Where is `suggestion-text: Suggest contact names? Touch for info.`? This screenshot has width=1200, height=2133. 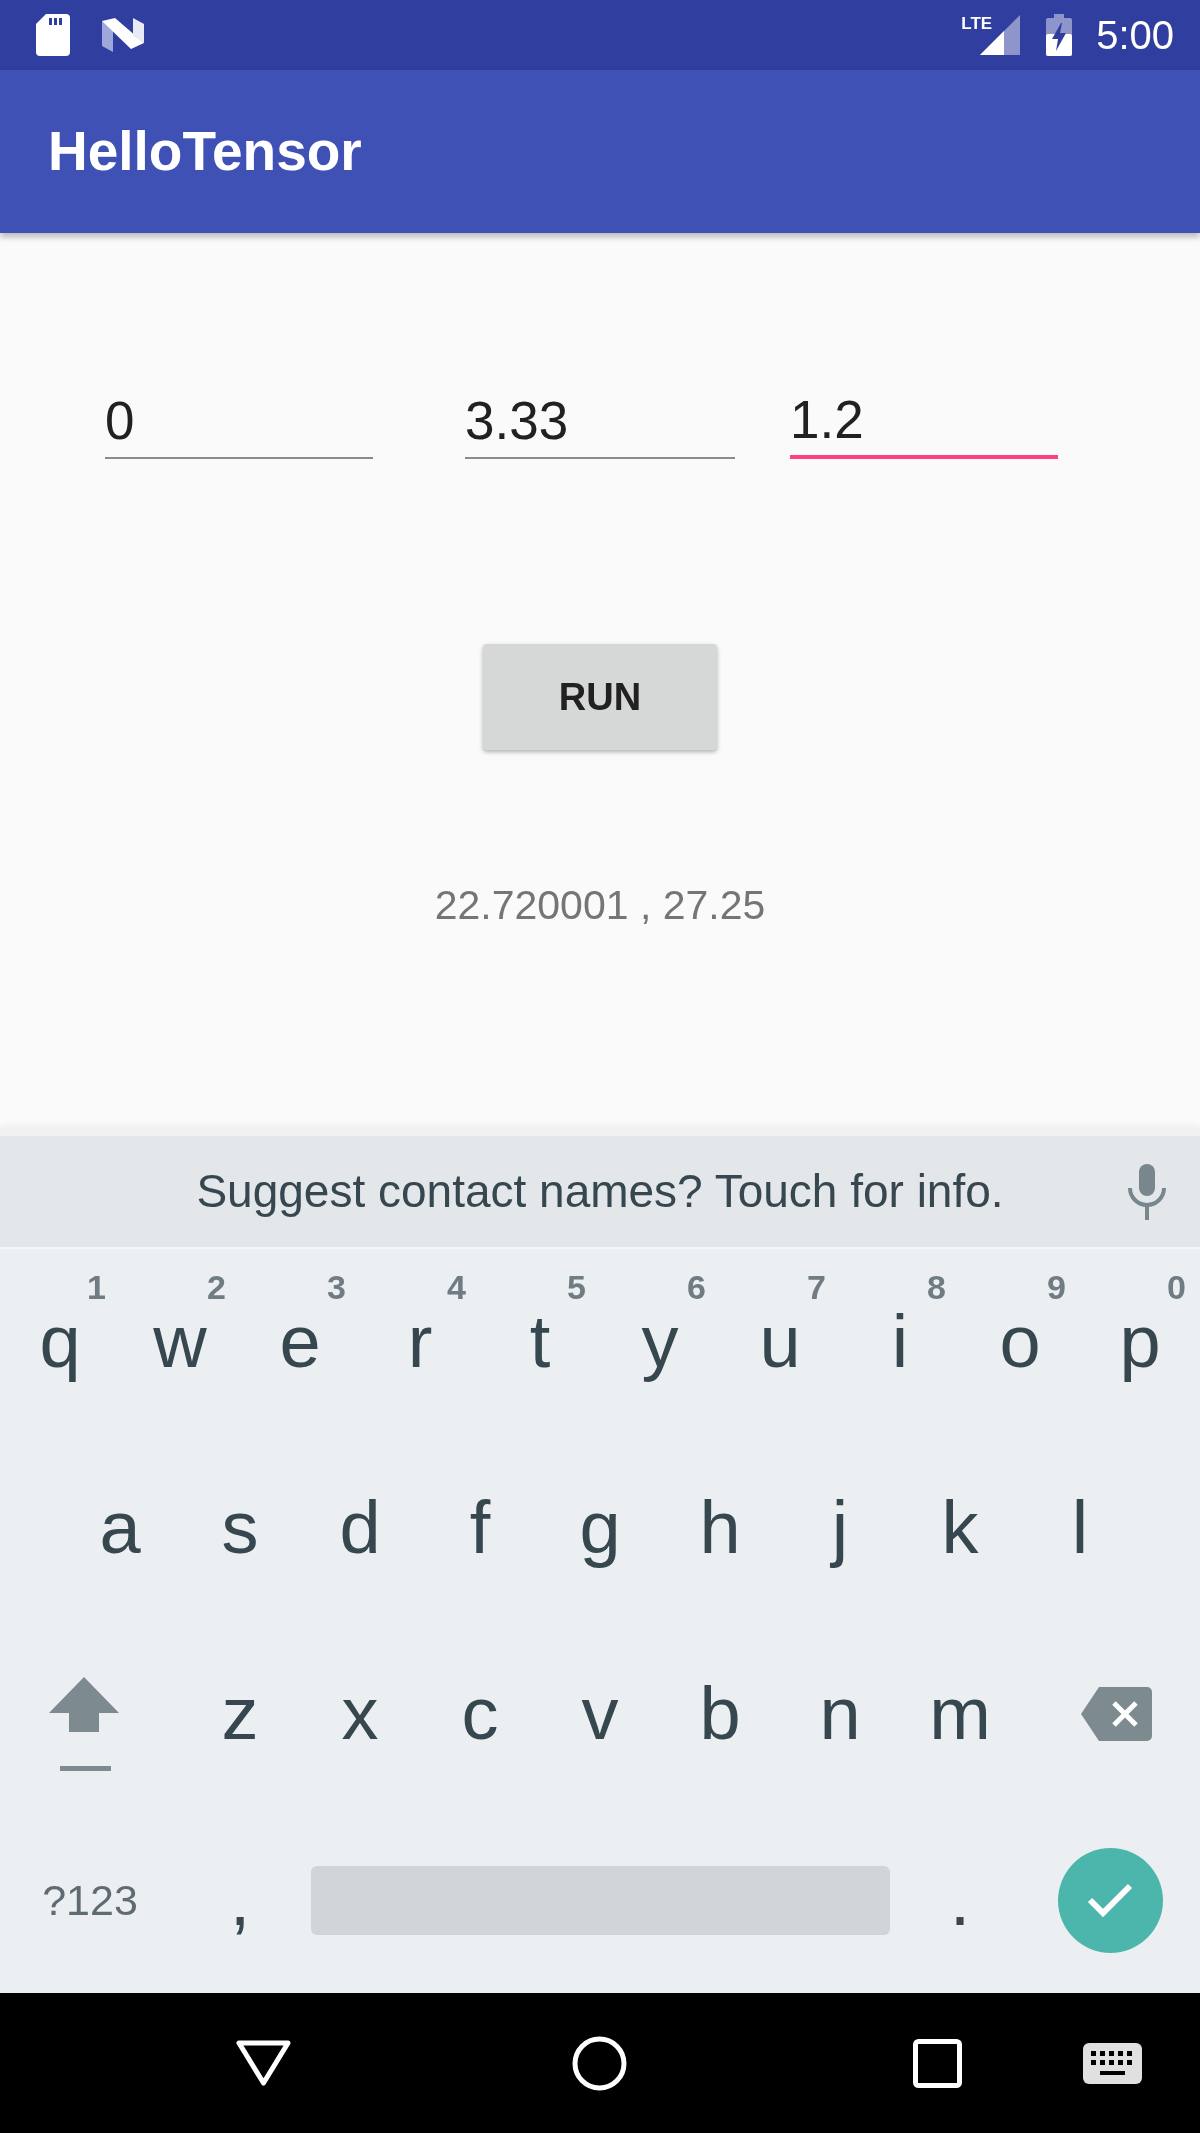 suggestion-text: Suggest contact names? Touch for info. is located at coordinates (600, 1191).